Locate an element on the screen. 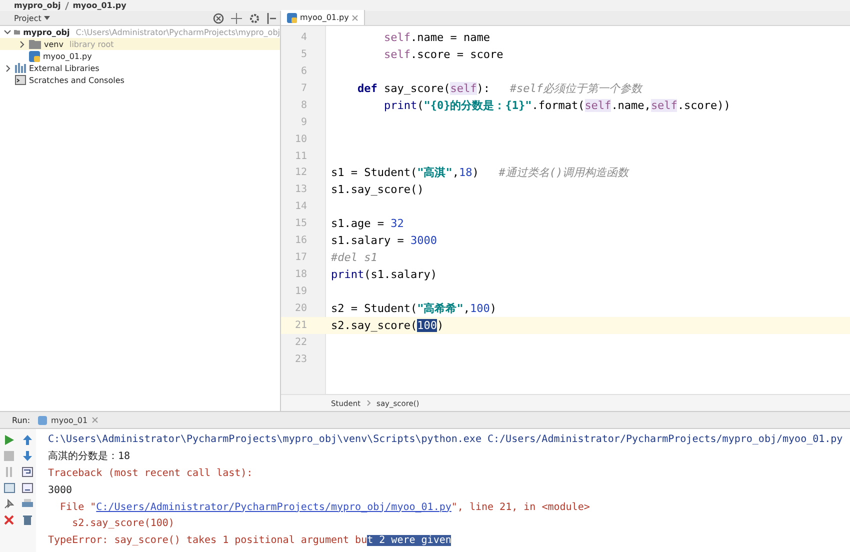 This screenshot has height=552, width=850. editor-tab: myoo_01.py is located at coordinates (323, 17).